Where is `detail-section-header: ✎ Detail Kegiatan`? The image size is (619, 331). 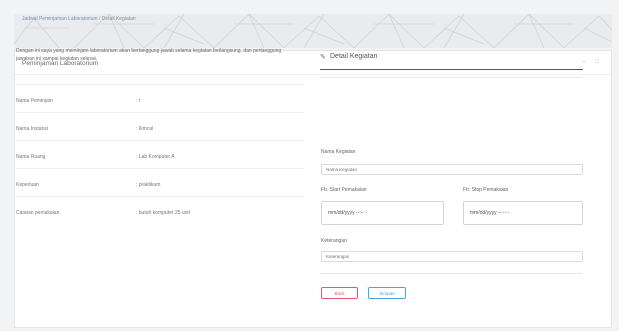
detail-section-header: ✎ Detail Kegiatan is located at coordinates (451, 60).